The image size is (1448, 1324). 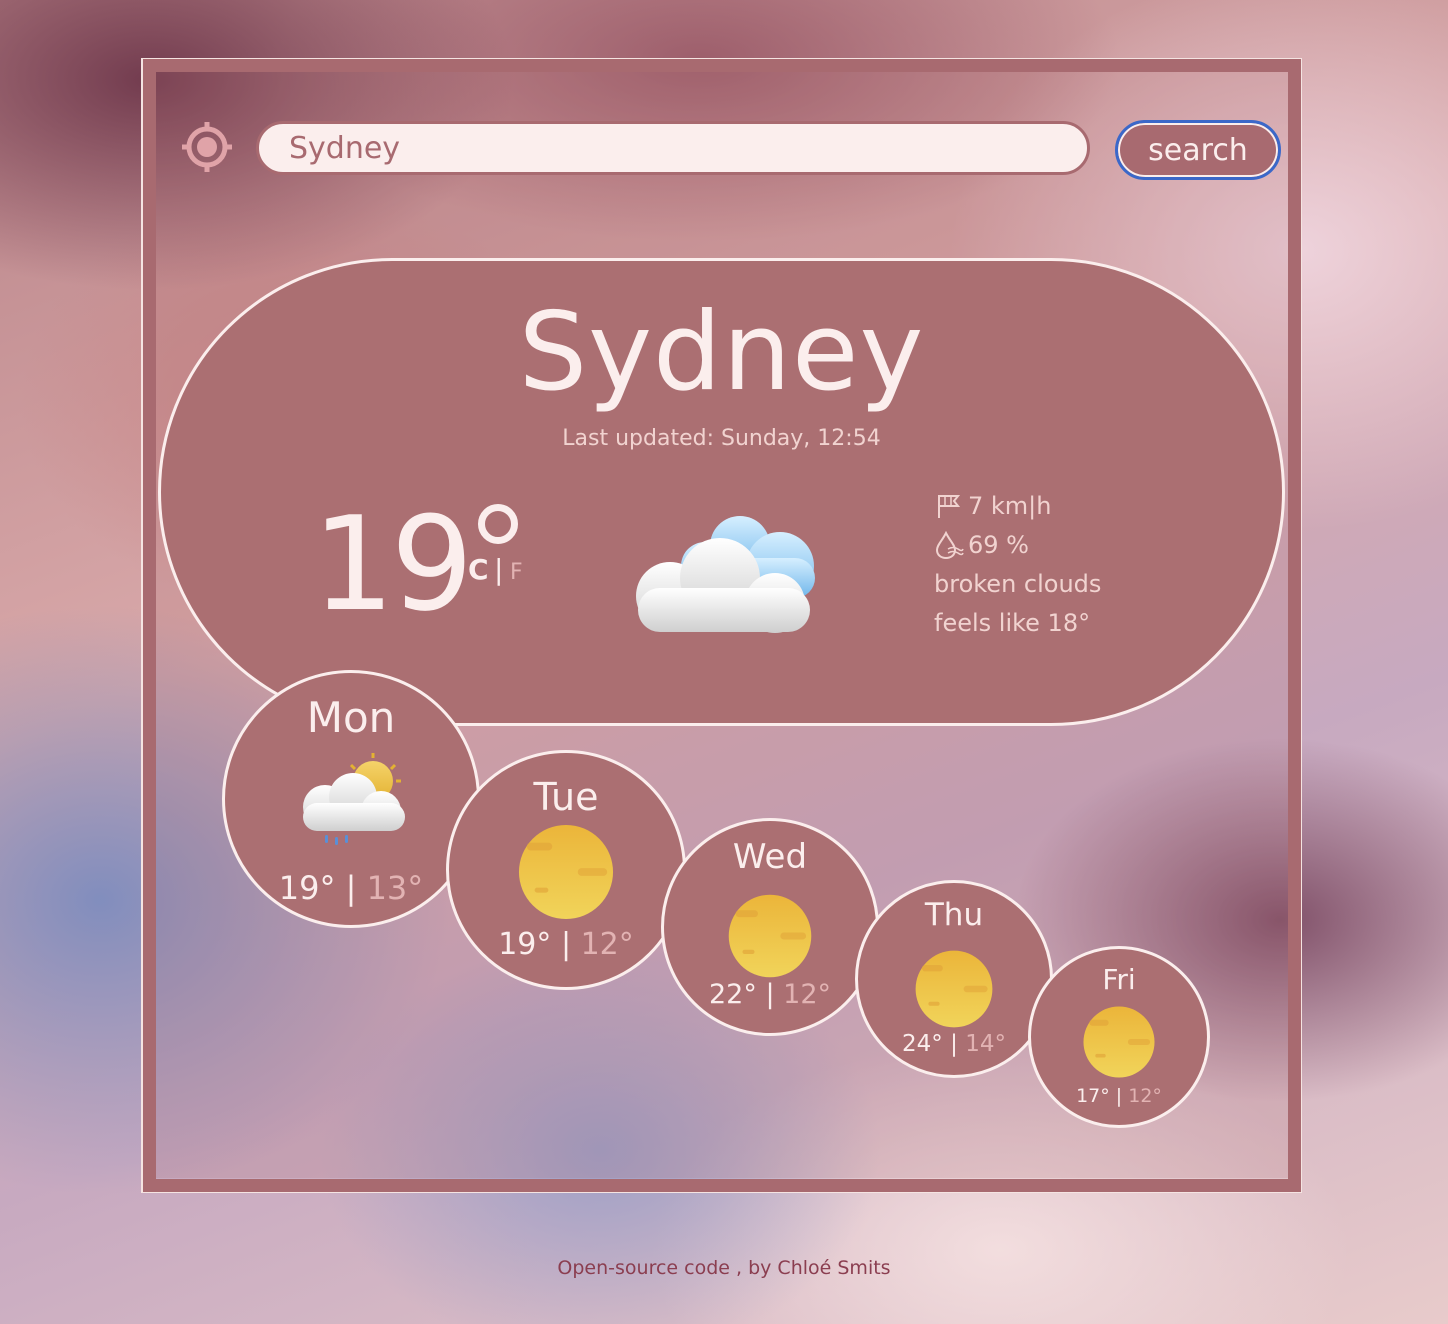 What do you see at coordinates (998, 544) in the screenshot?
I see `humidity-value: 69 %` at bounding box center [998, 544].